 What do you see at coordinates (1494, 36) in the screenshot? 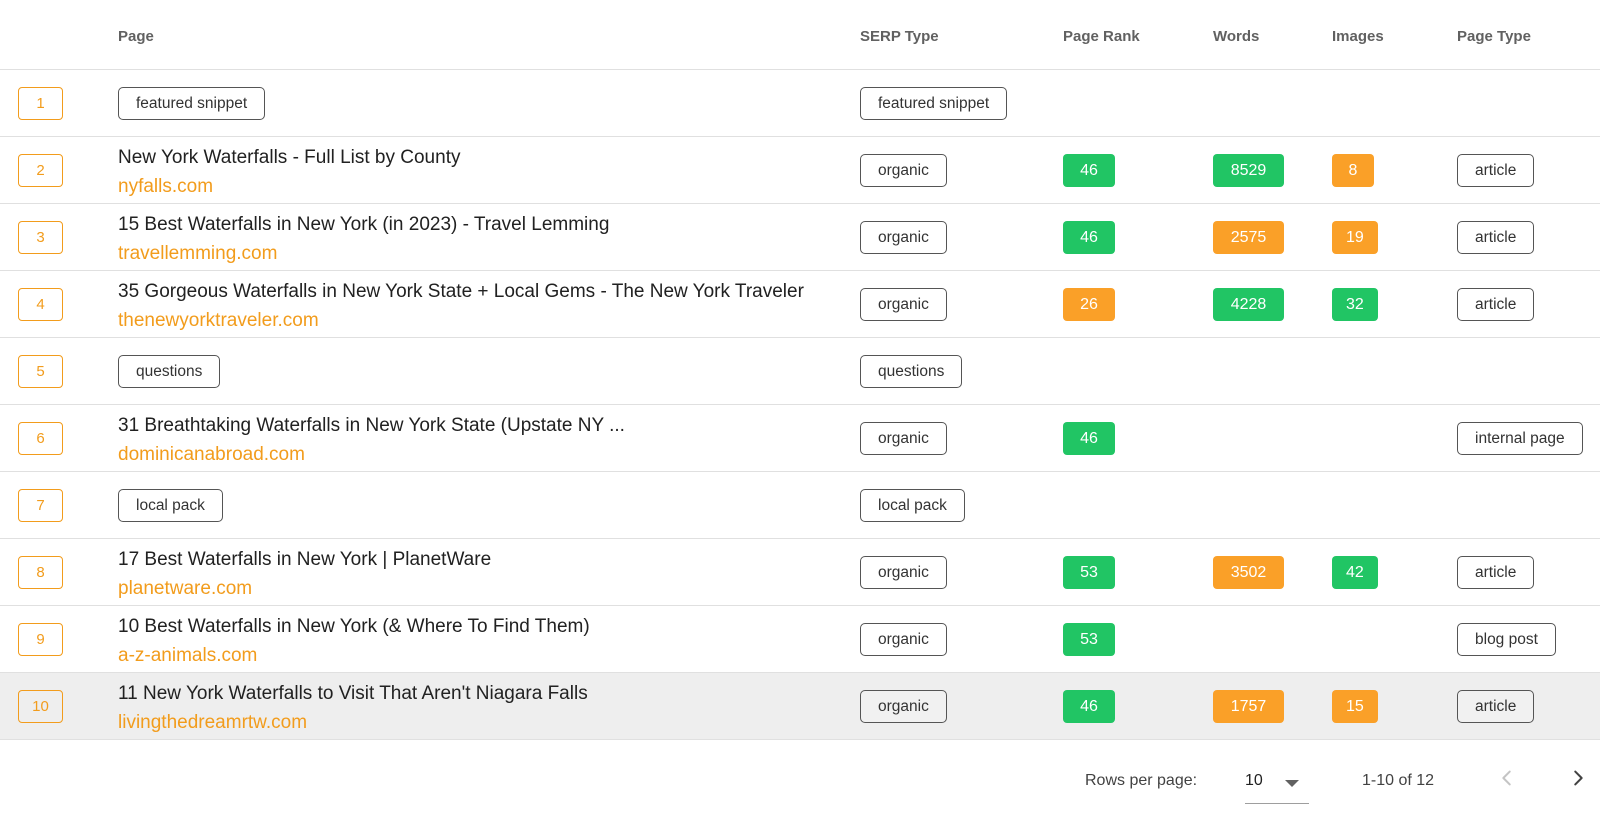
I see `column-header-page-type: Page Type` at bounding box center [1494, 36].